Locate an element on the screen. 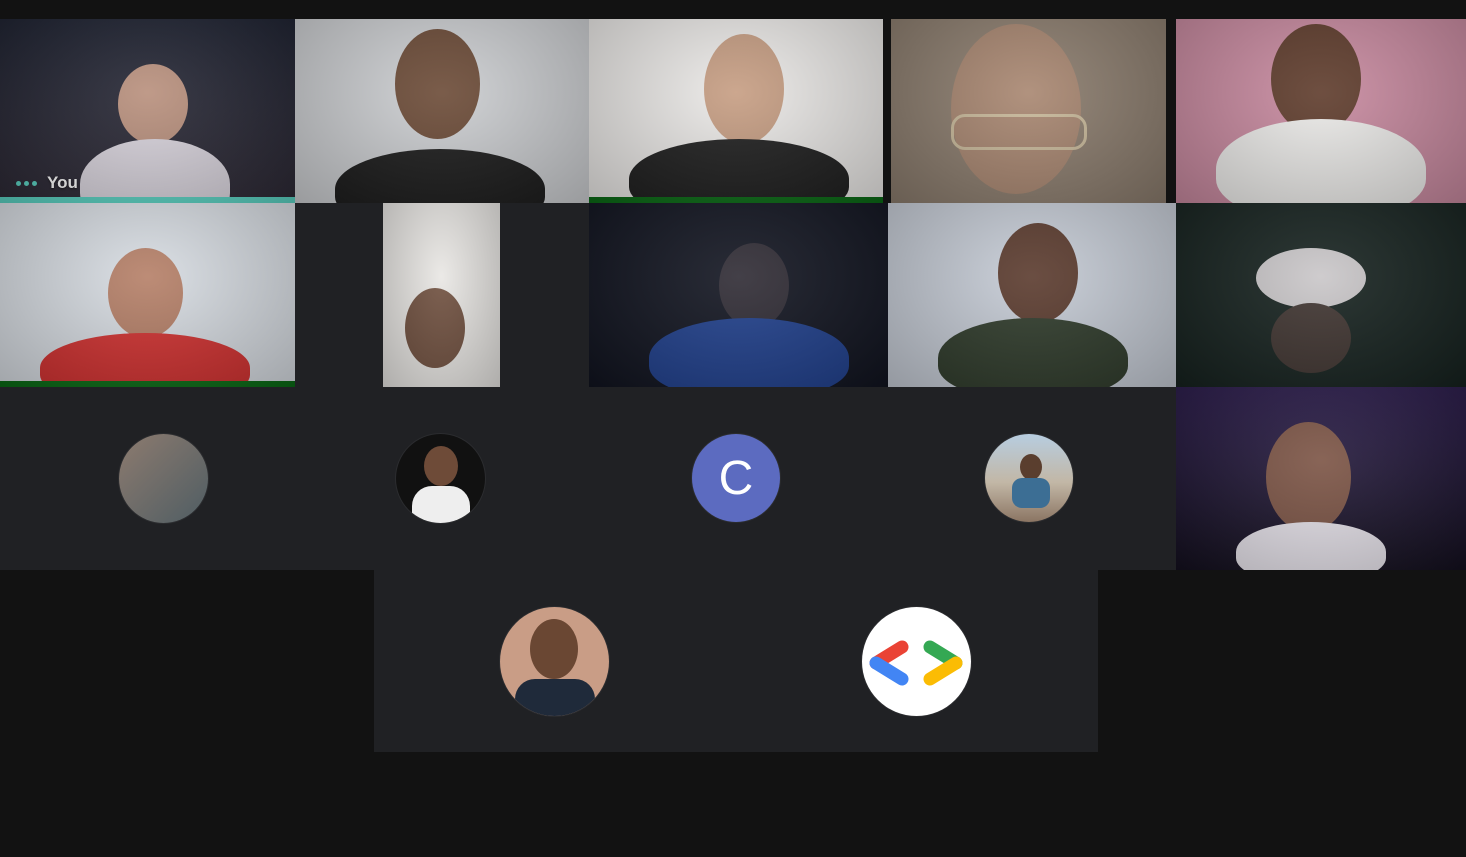 The image size is (1466, 857). participant-name-label: You is located at coordinates (47, 183).